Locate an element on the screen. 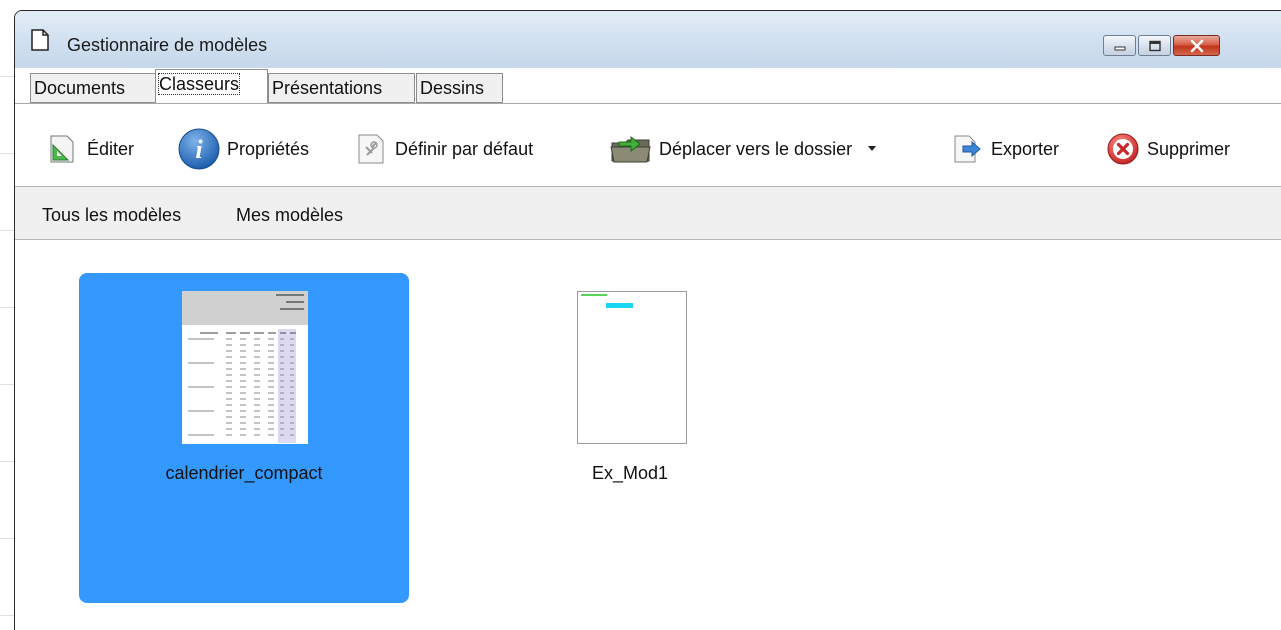  tab-classeurs: Classeurs is located at coordinates (211, 86).